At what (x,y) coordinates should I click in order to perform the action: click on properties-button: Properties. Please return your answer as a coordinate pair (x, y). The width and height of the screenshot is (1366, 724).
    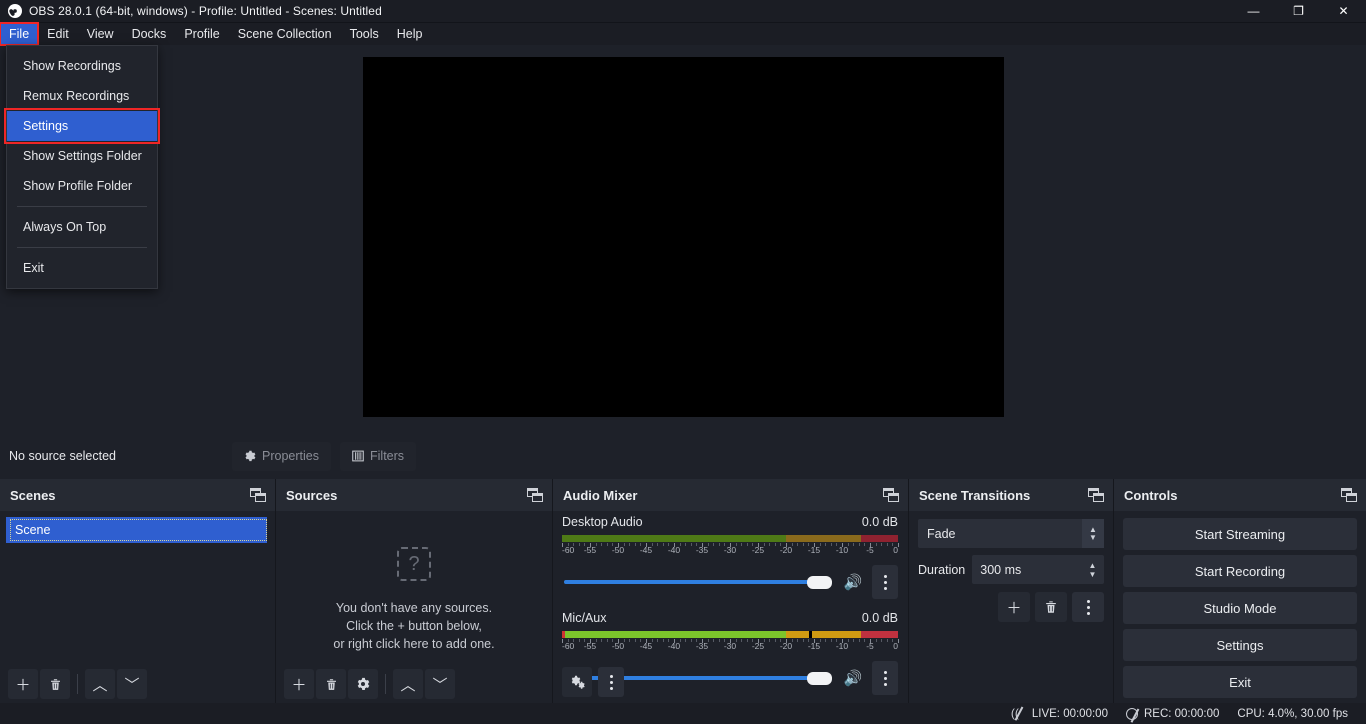
    Looking at the image, I should click on (281, 456).